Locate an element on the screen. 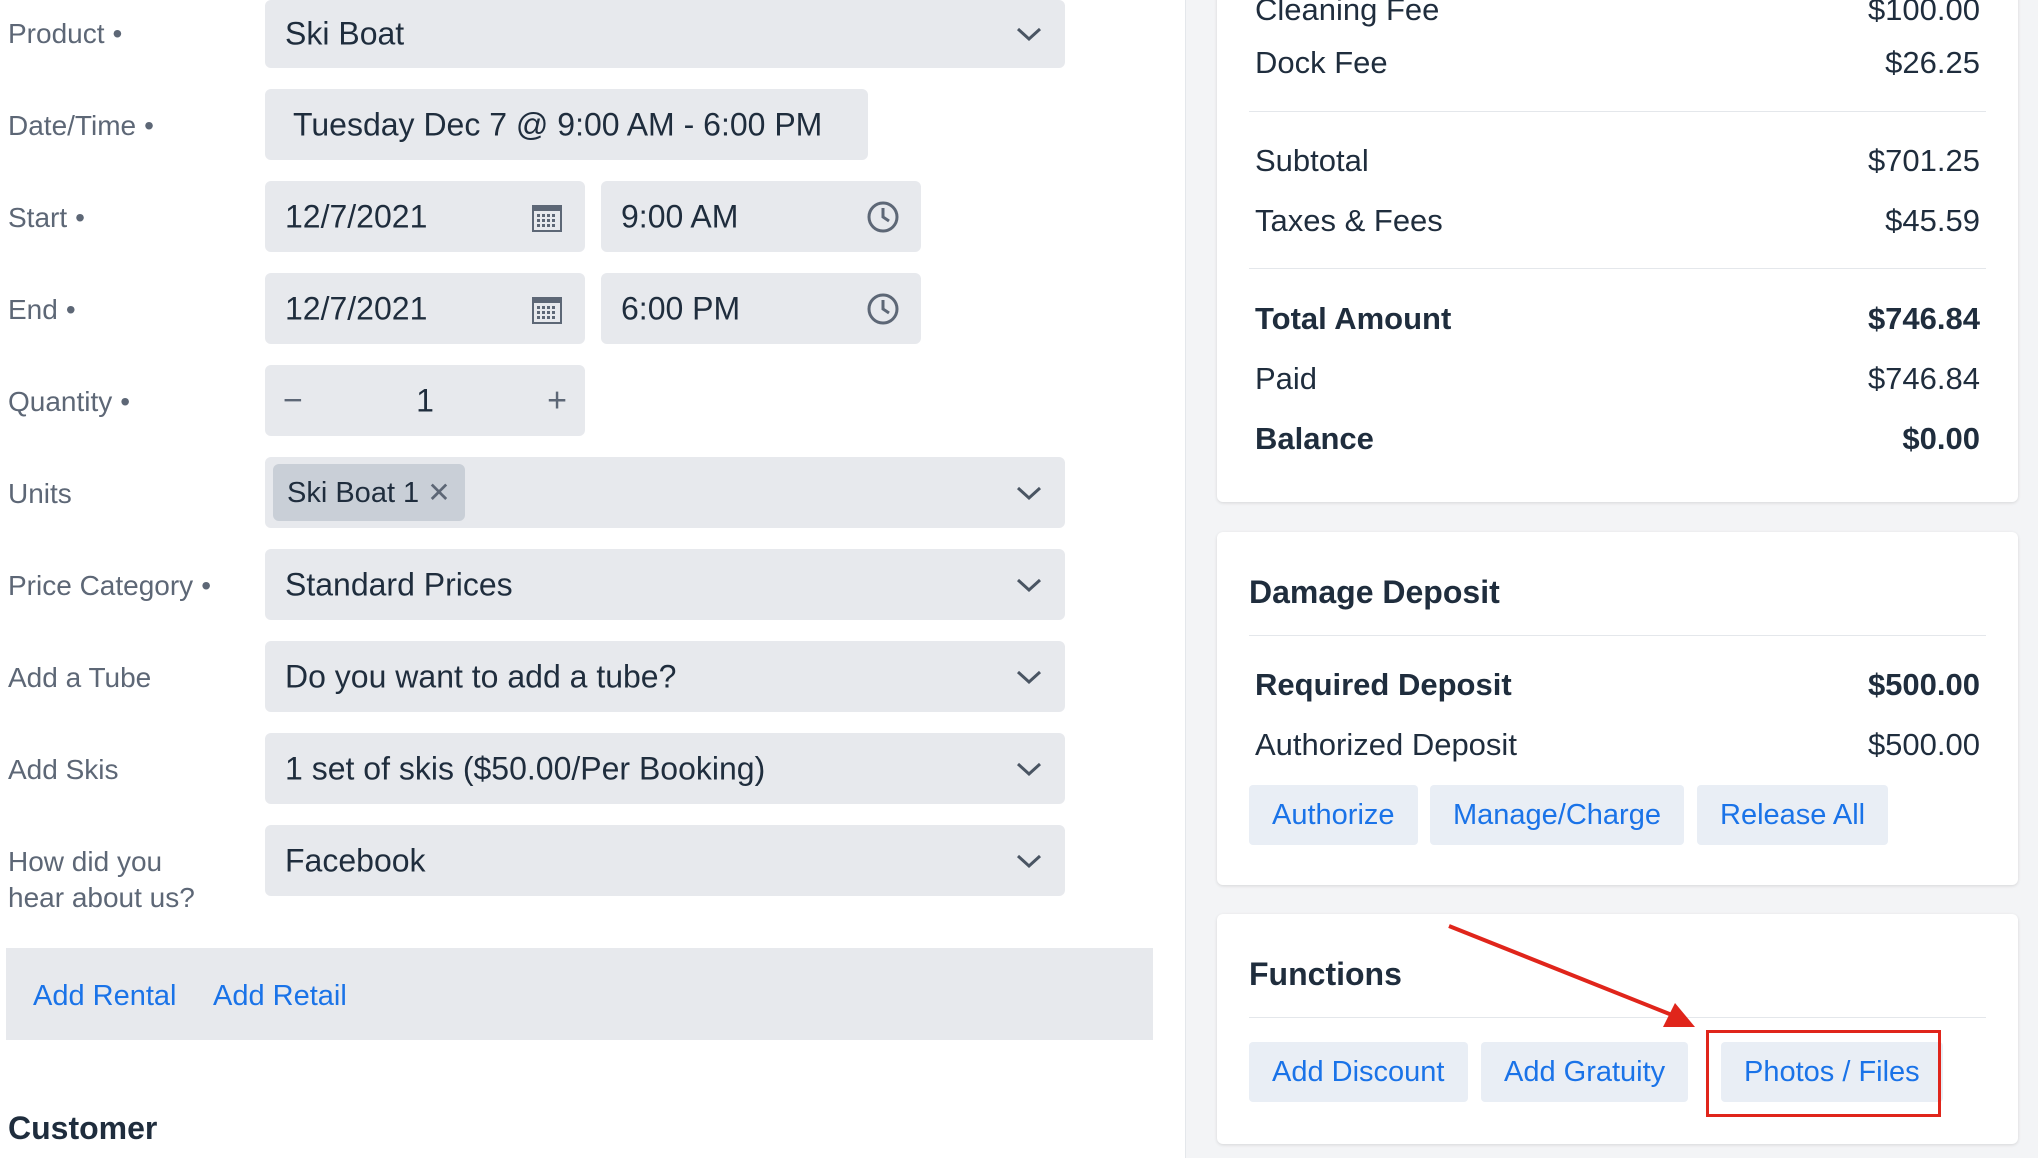 The width and height of the screenshot is (2038, 1158). datetime-value: Tuesday Dec 7 @ 9:00 AM - 6:00 PM is located at coordinates (558, 124).